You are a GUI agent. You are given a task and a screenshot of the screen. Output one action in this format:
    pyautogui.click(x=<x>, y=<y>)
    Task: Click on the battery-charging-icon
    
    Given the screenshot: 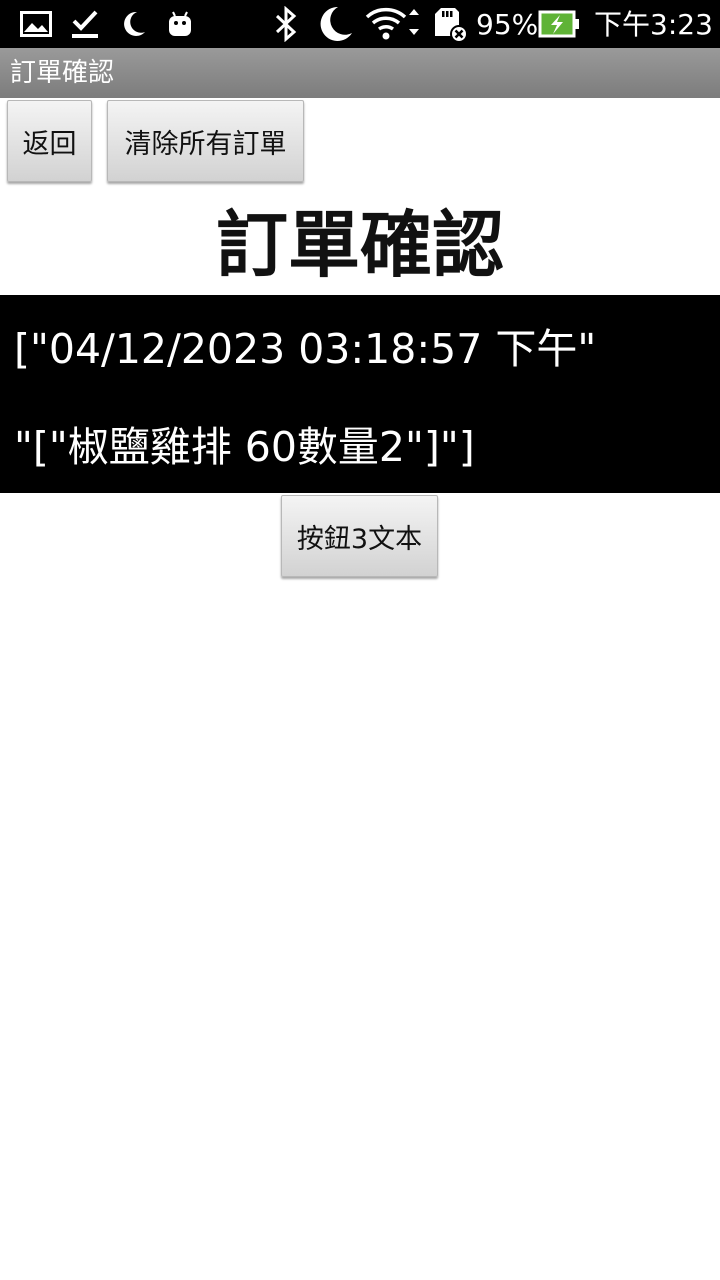 What is the action you would take?
    pyautogui.click(x=559, y=24)
    